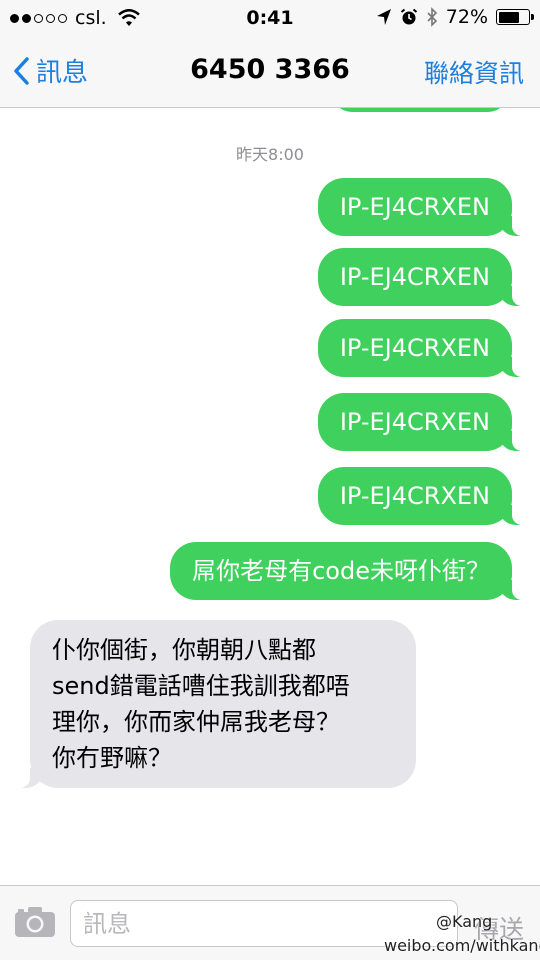 Image resolution: width=540 pixels, height=960 pixels. Describe the element at coordinates (474, 72) in the screenshot. I see `contact-info-button: 聯絡資訊` at that location.